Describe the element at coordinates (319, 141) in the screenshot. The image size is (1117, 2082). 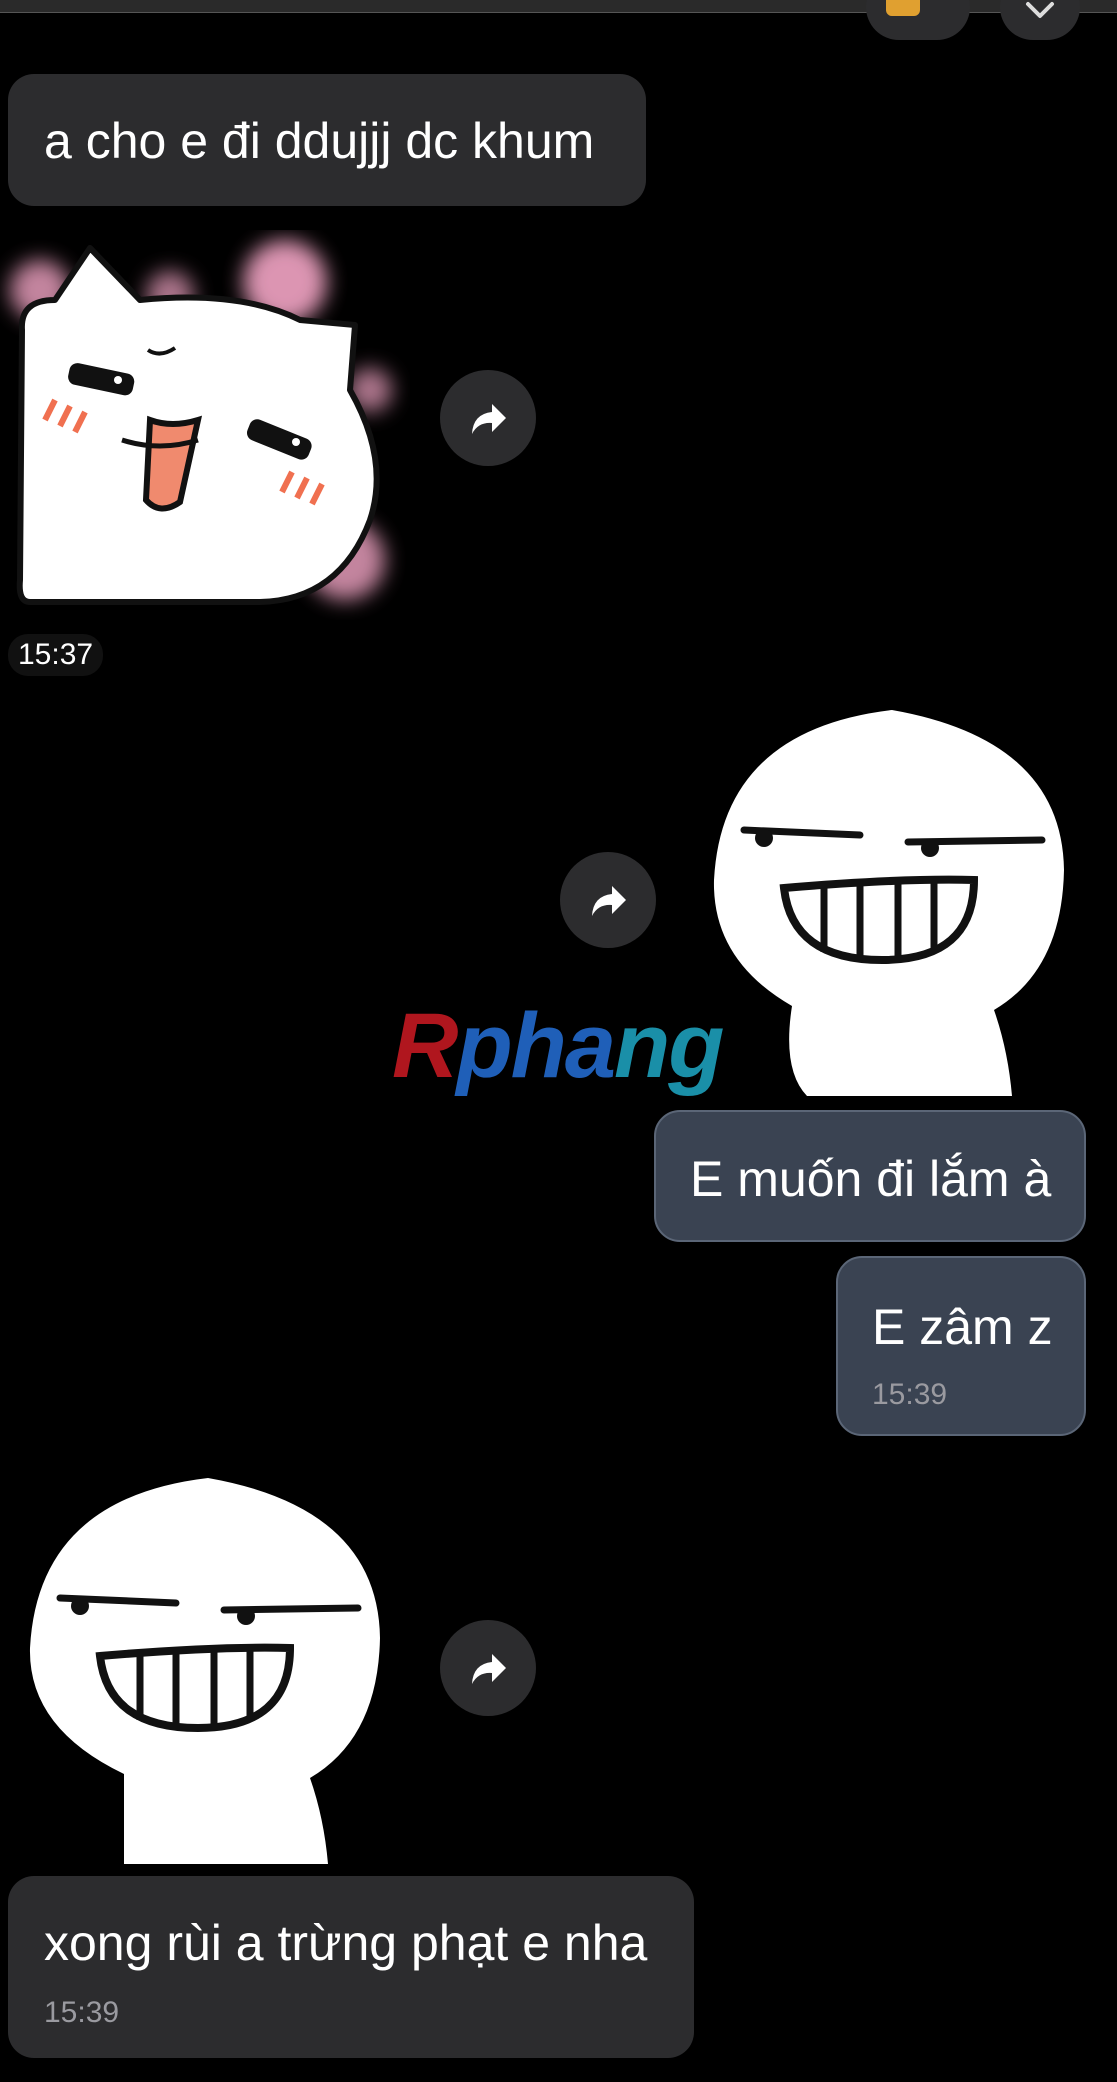
I see `message-text: a cho e đi ddujjj dc khum` at that location.